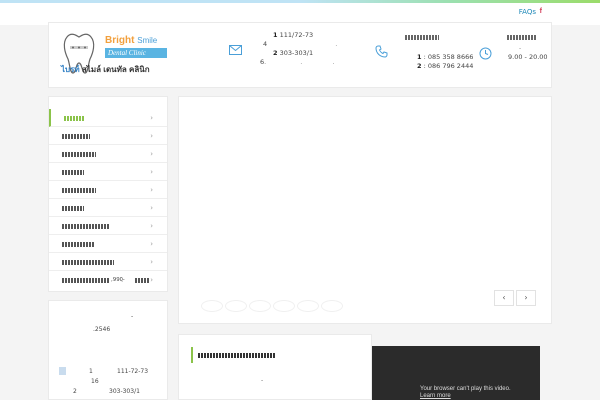 This screenshot has width=600, height=400. I want to click on contact-dash: -, so click(132, 316).